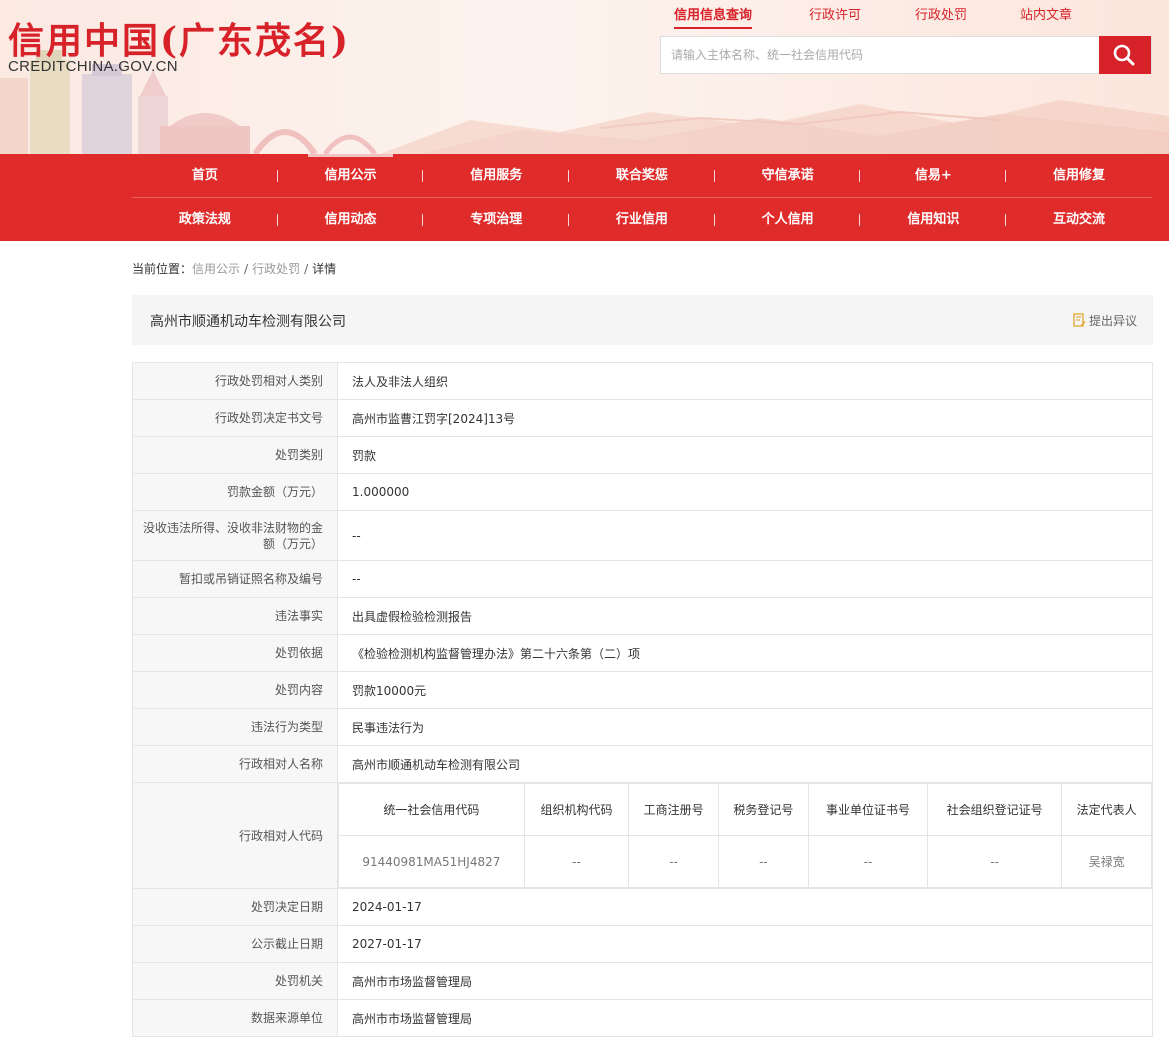 The width and height of the screenshot is (1169, 1058). What do you see at coordinates (235, 944) in the screenshot?
I see `field-label: 公示截止日期` at bounding box center [235, 944].